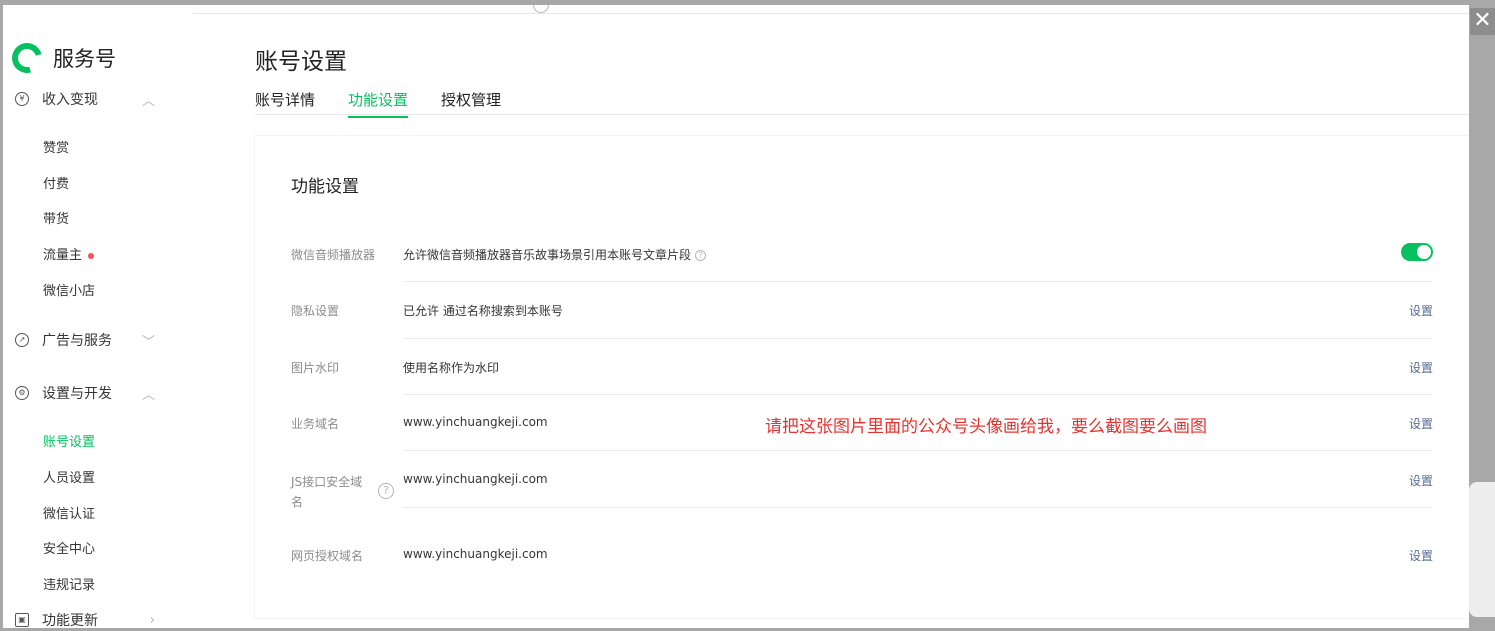 The height and width of the screenshot is (631, 1495). Describe the element at coordinates (77, 341) in the screenshot. I see `nav-group-label: 广告与服务` at that location.